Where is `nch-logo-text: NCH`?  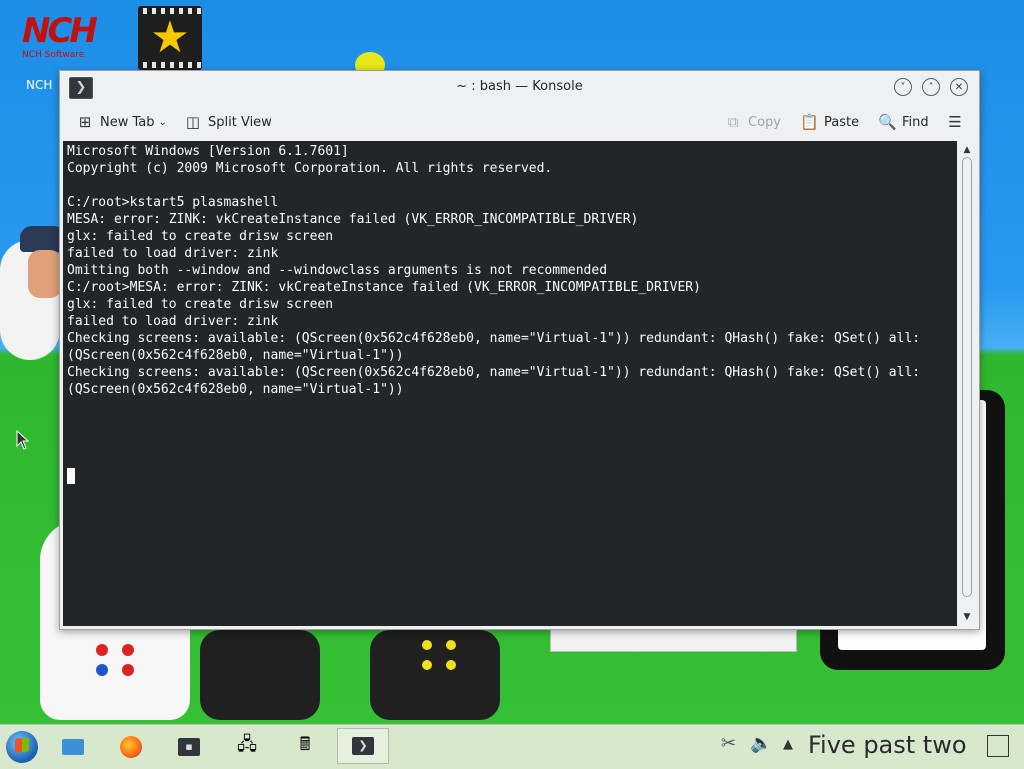
nch-logo-text: NCH is located at coordinates (60, 31).